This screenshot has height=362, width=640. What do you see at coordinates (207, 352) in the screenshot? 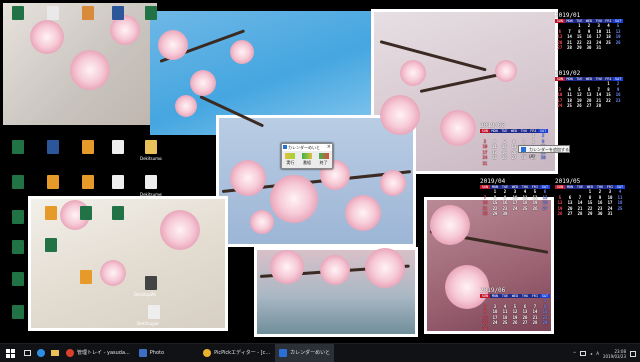
I see `picpick-icon` at bounding box center [207, 352].